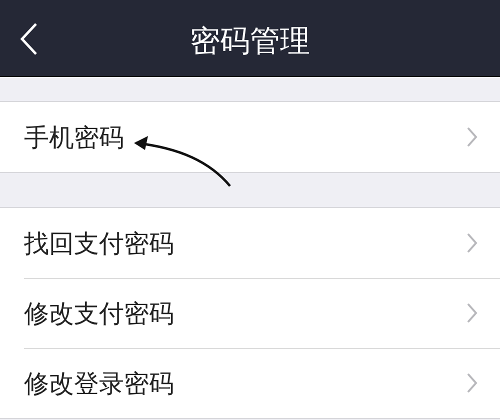 This screenshot has height=420, width=500. What do you see at coordinates (29, 39) in the screenshot?
I see `back-icon` at bounding box center [29, 39].